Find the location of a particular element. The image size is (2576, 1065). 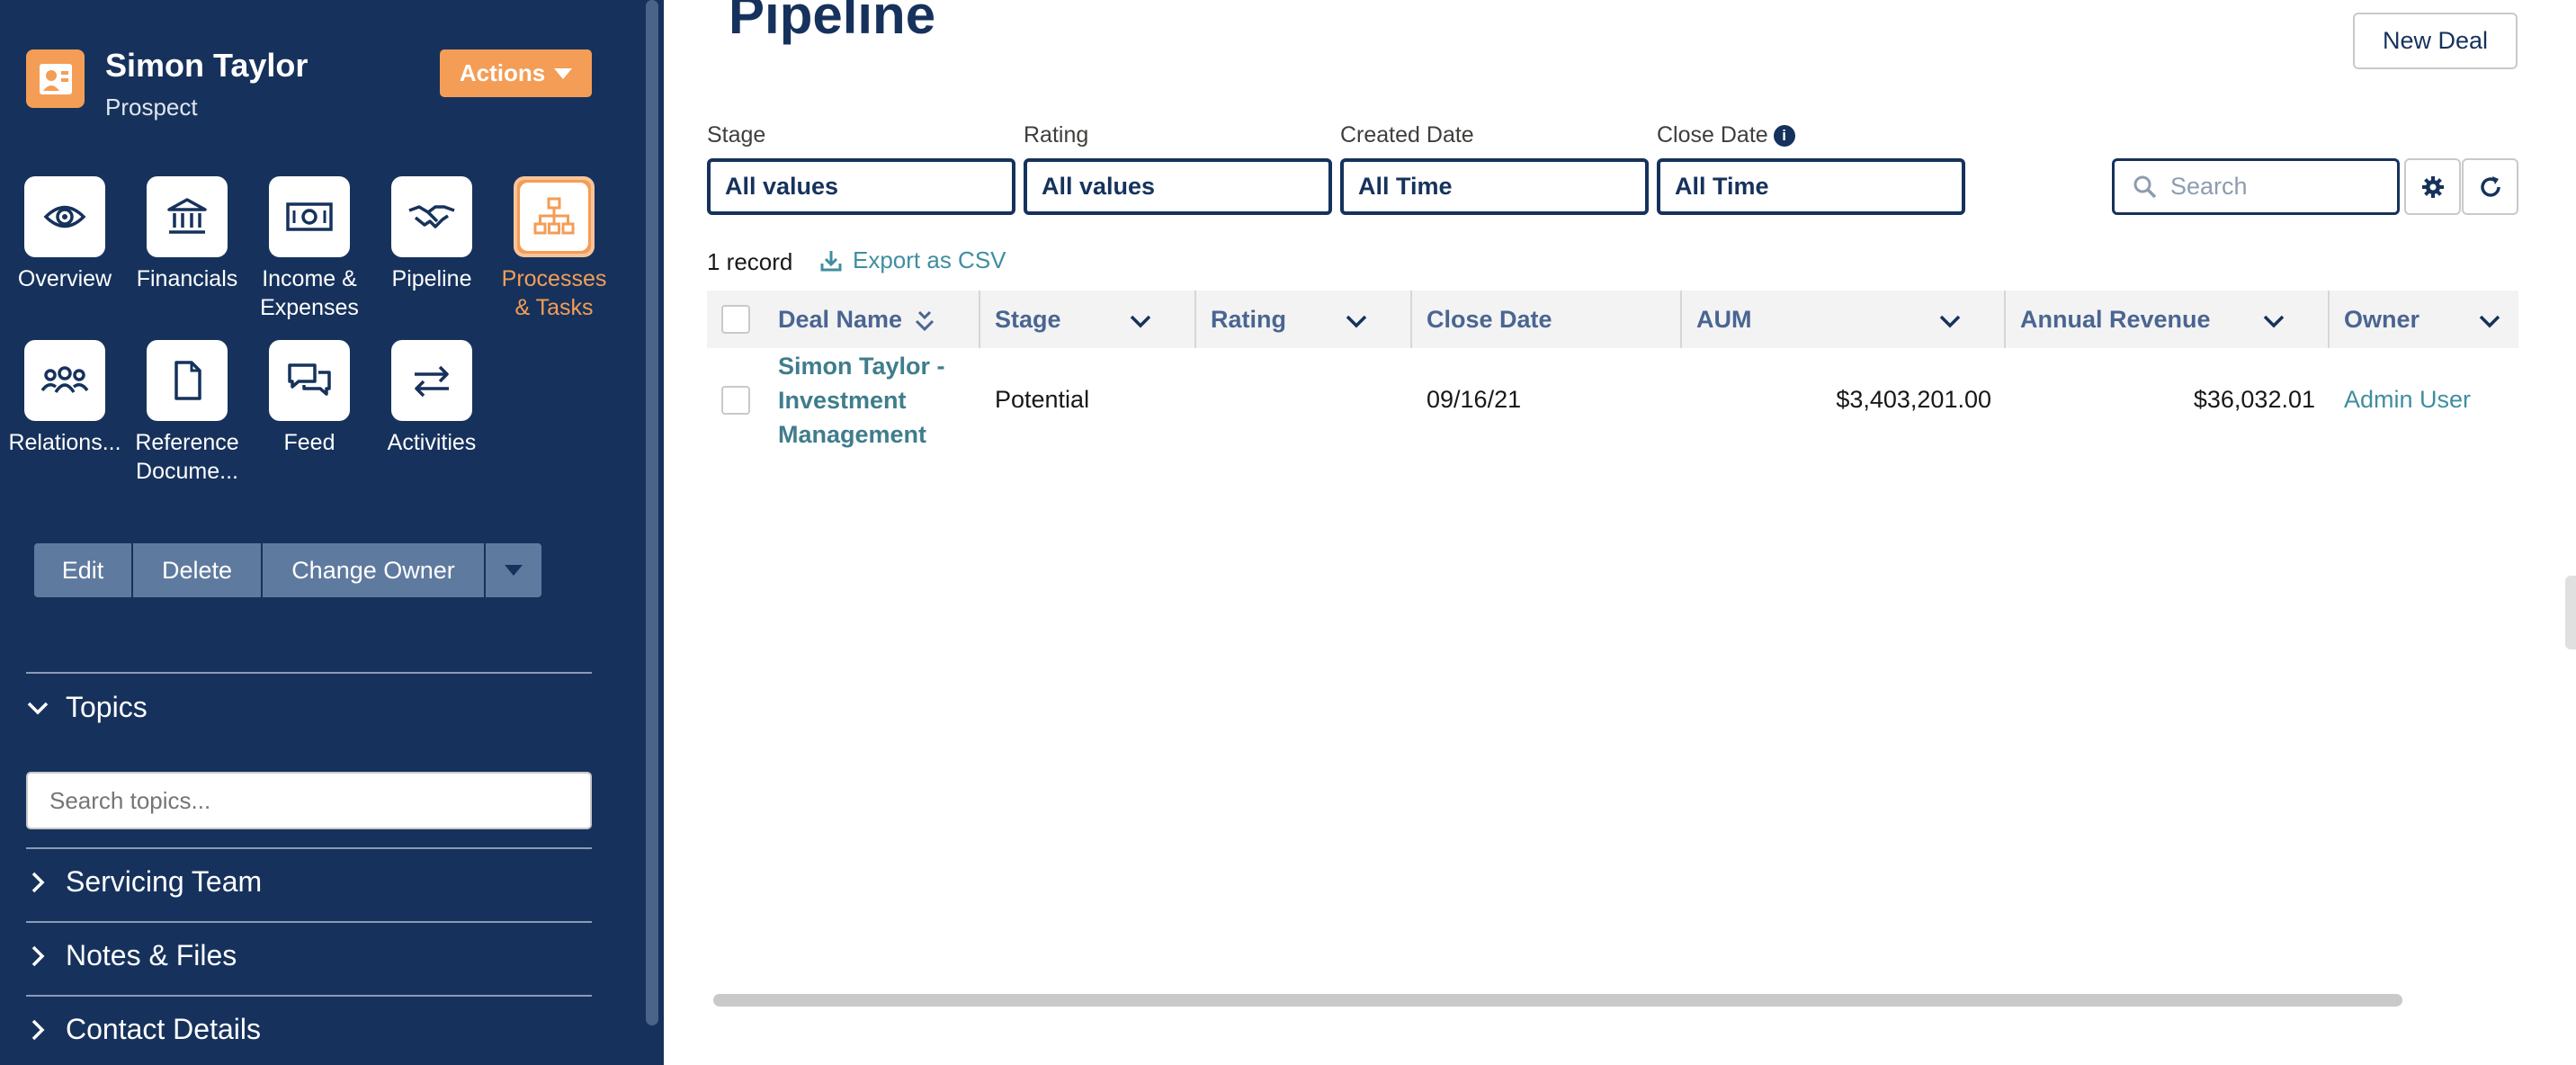

export-label: Export as CSV is located at coordinates (930, 259).